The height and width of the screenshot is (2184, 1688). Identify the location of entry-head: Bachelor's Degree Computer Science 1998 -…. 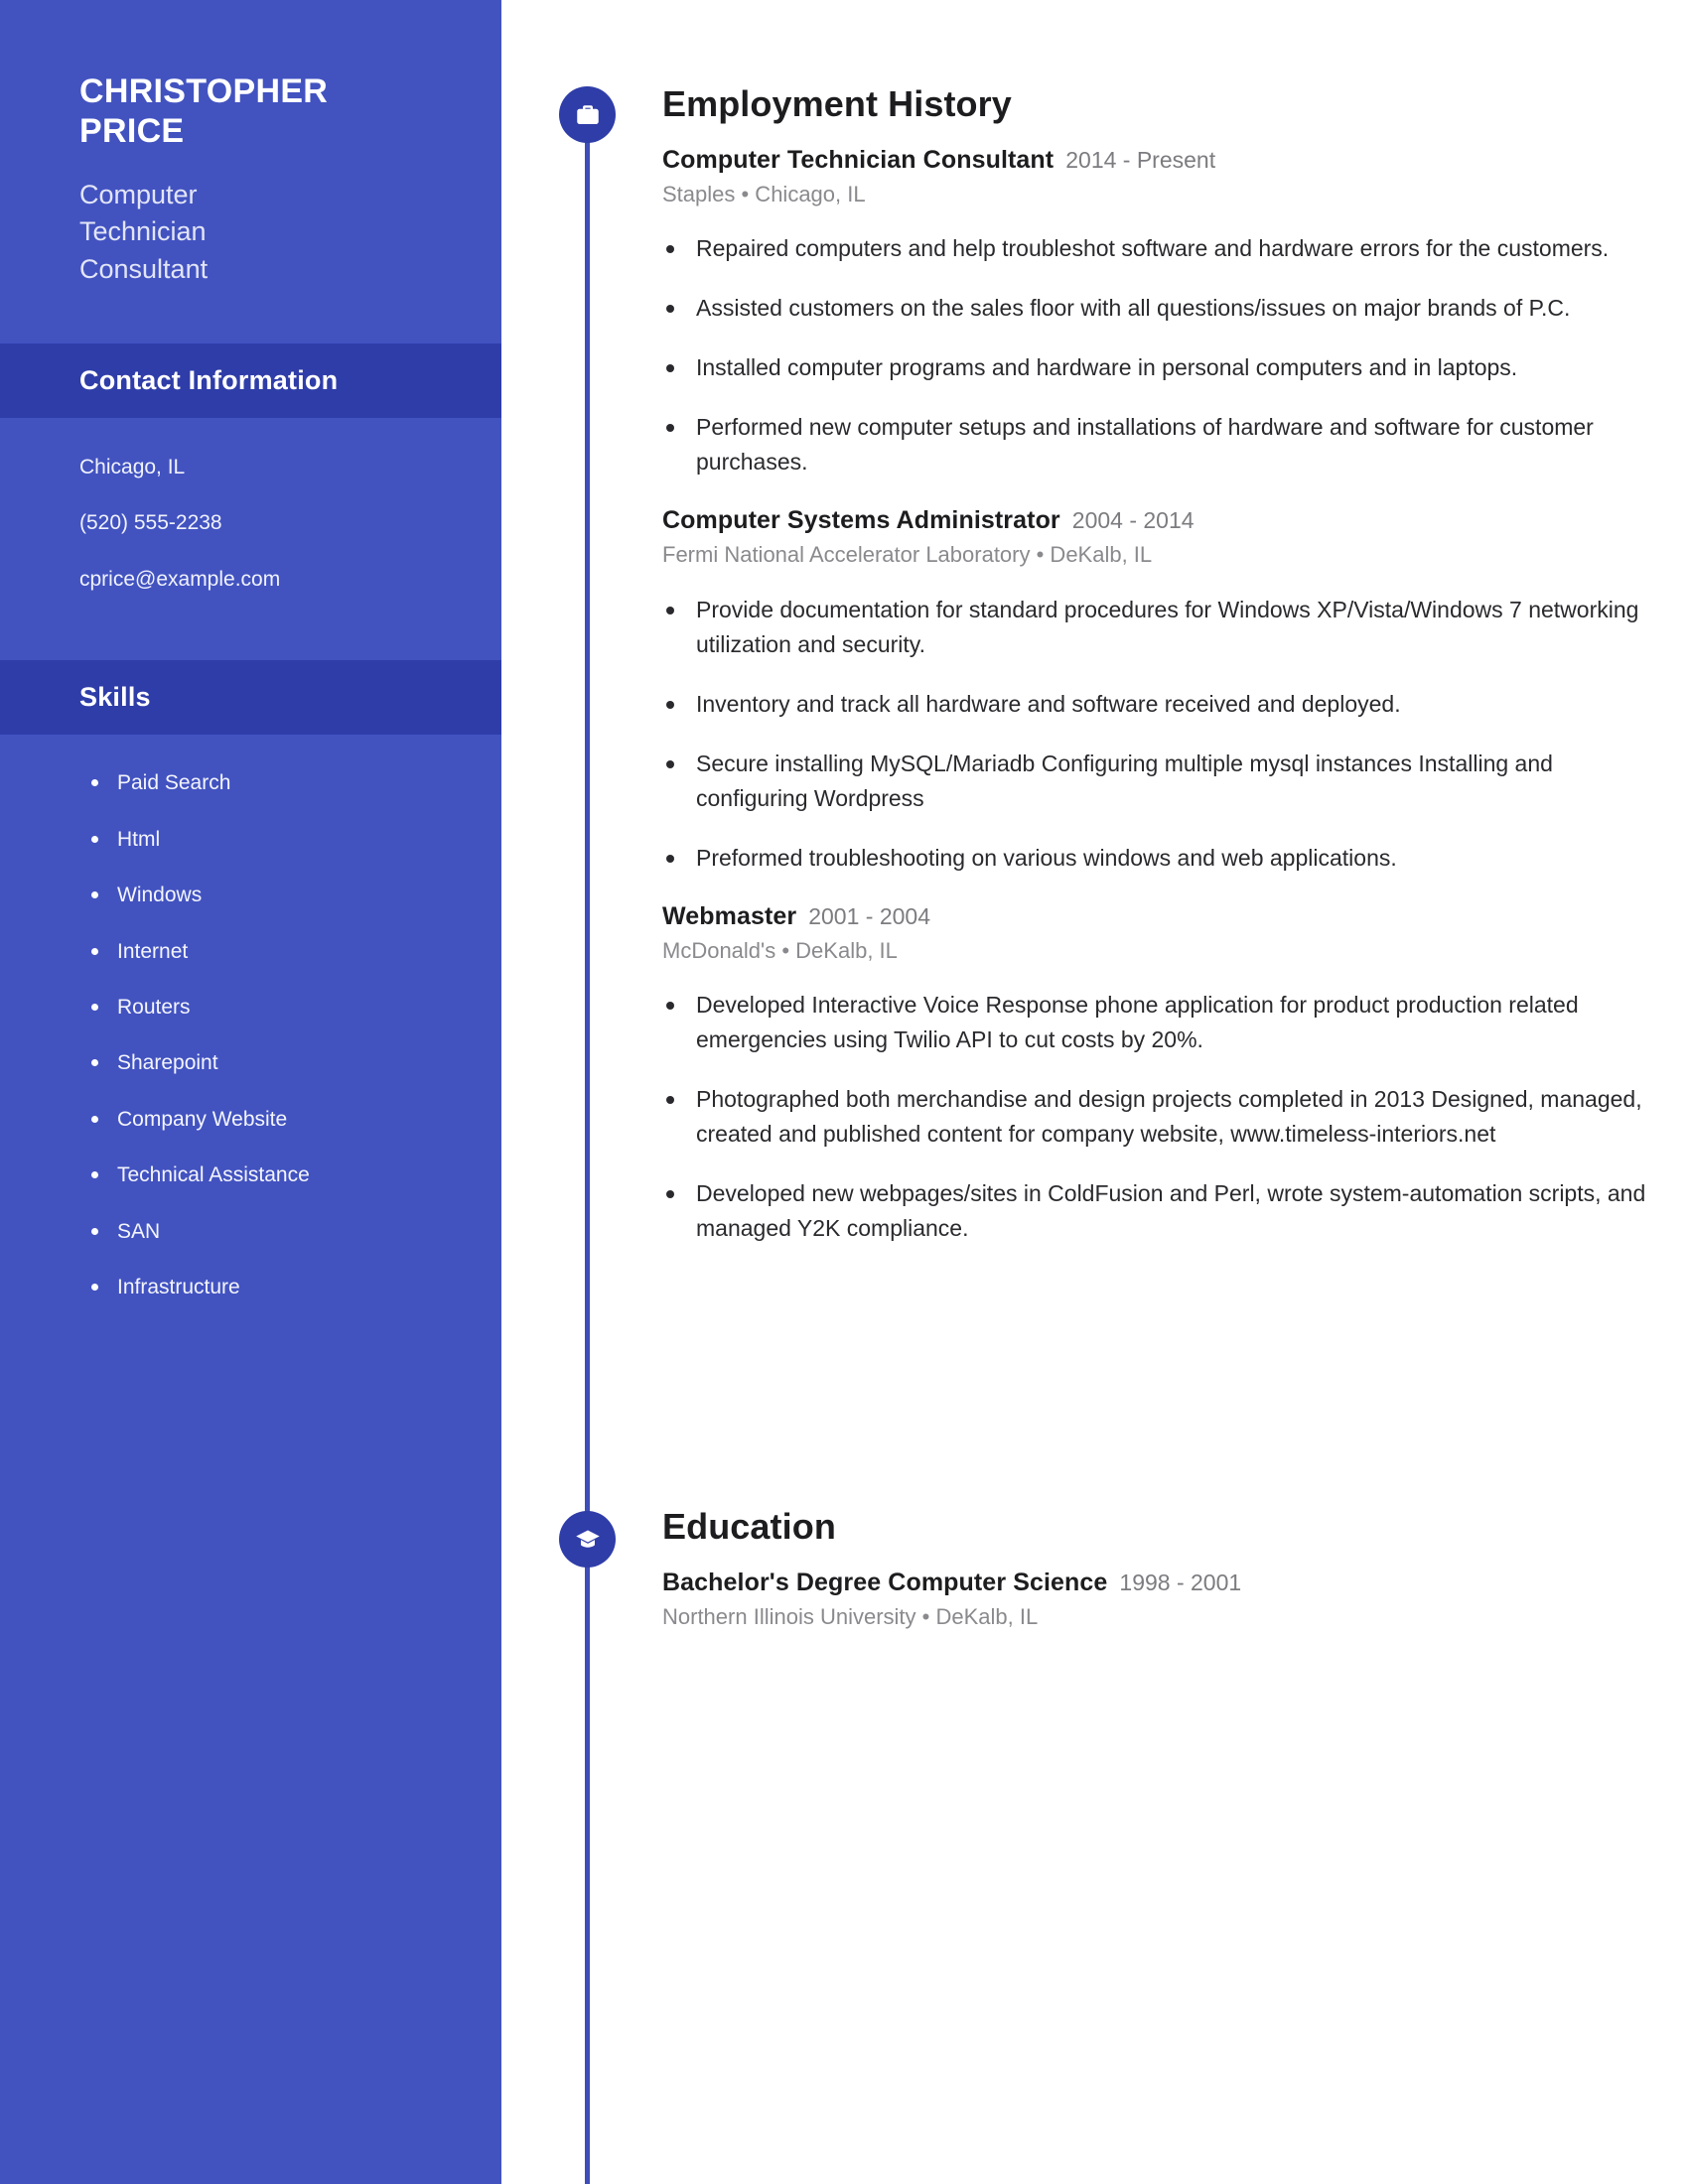
(1163, 1582).